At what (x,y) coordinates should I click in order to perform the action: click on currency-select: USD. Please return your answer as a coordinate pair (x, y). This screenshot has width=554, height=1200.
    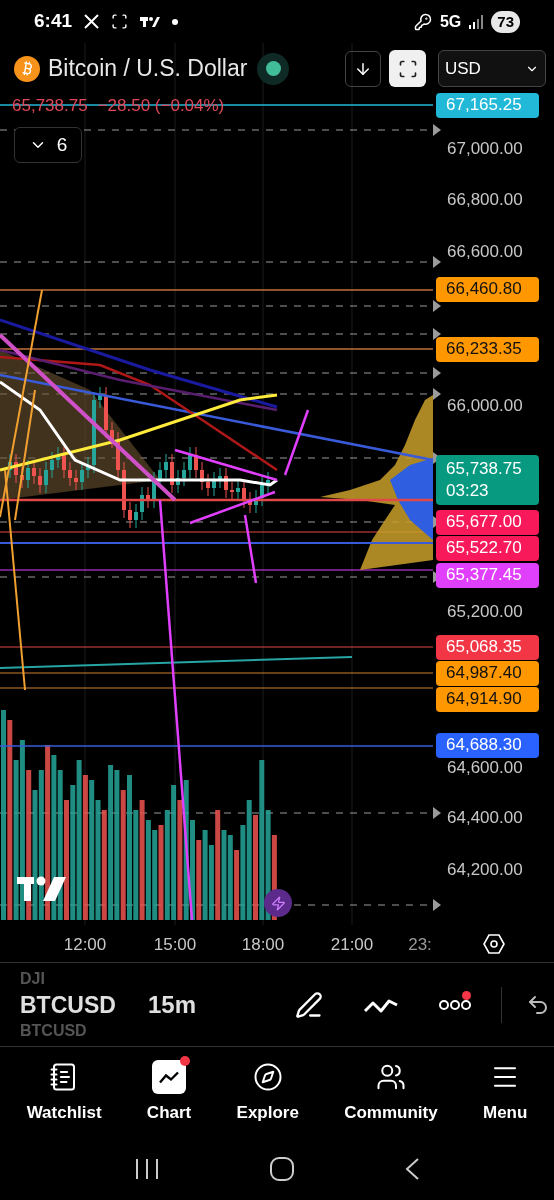
    Looking at the image, I should click on (492, 68).